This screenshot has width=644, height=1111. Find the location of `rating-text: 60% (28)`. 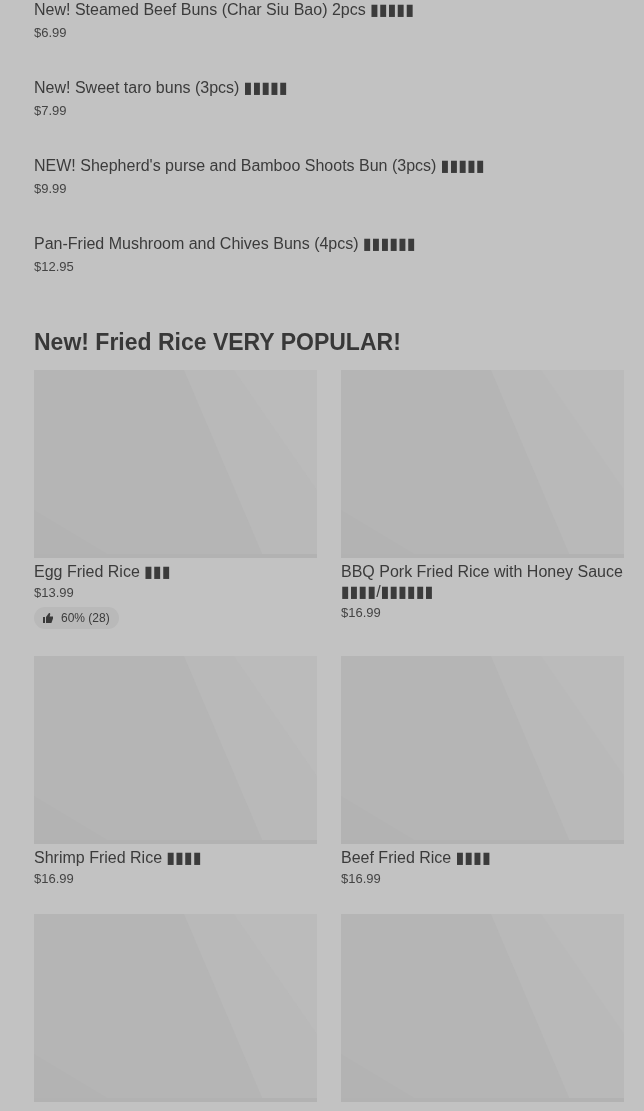

rating-text: 60% (28) is located at coordinates (85, 618).